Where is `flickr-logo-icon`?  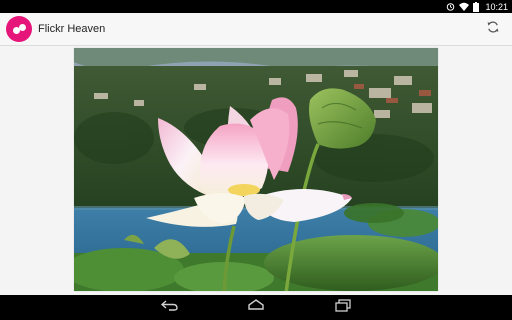 flickr-logo-icon is located at coordinates (19, 29).